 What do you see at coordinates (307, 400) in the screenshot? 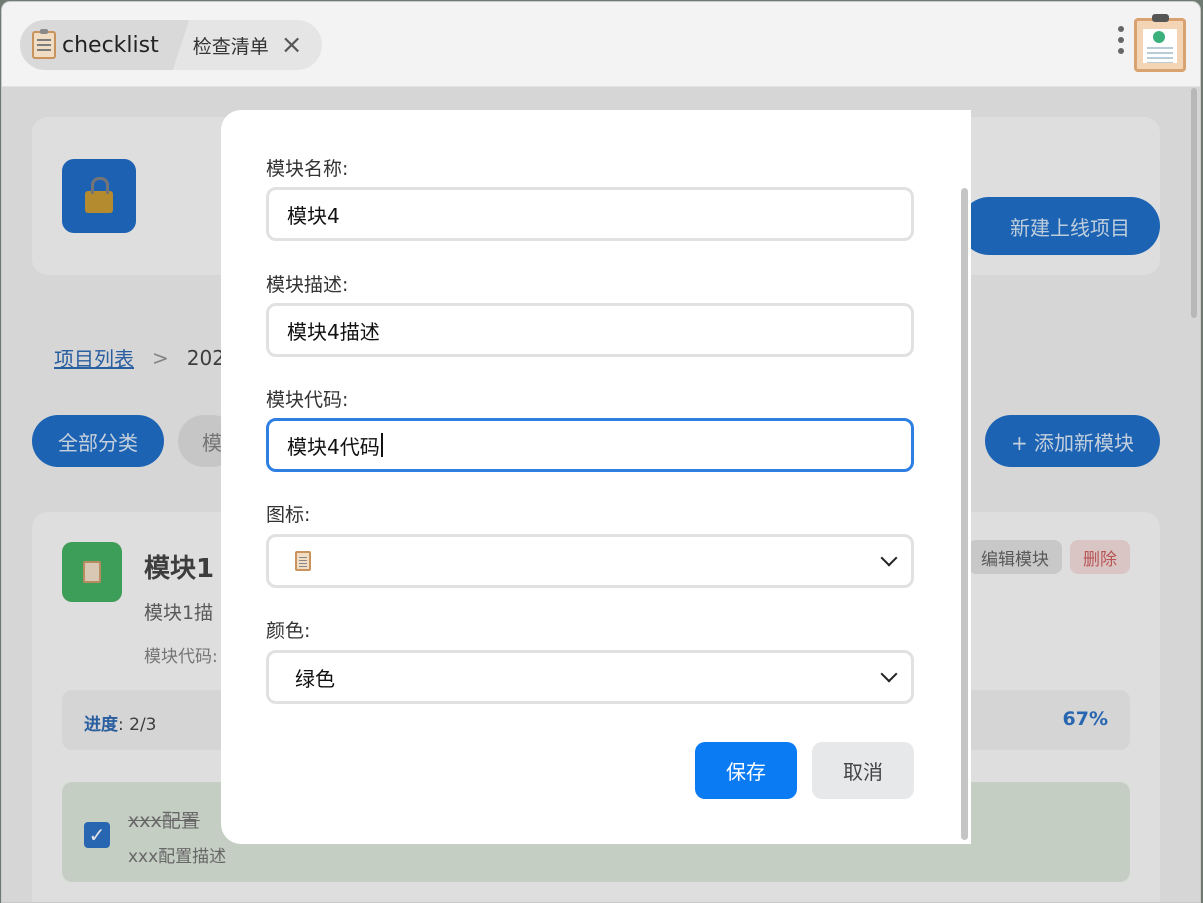
I see `module-code-label: 模块代码:` at bounding box center [307, 400].